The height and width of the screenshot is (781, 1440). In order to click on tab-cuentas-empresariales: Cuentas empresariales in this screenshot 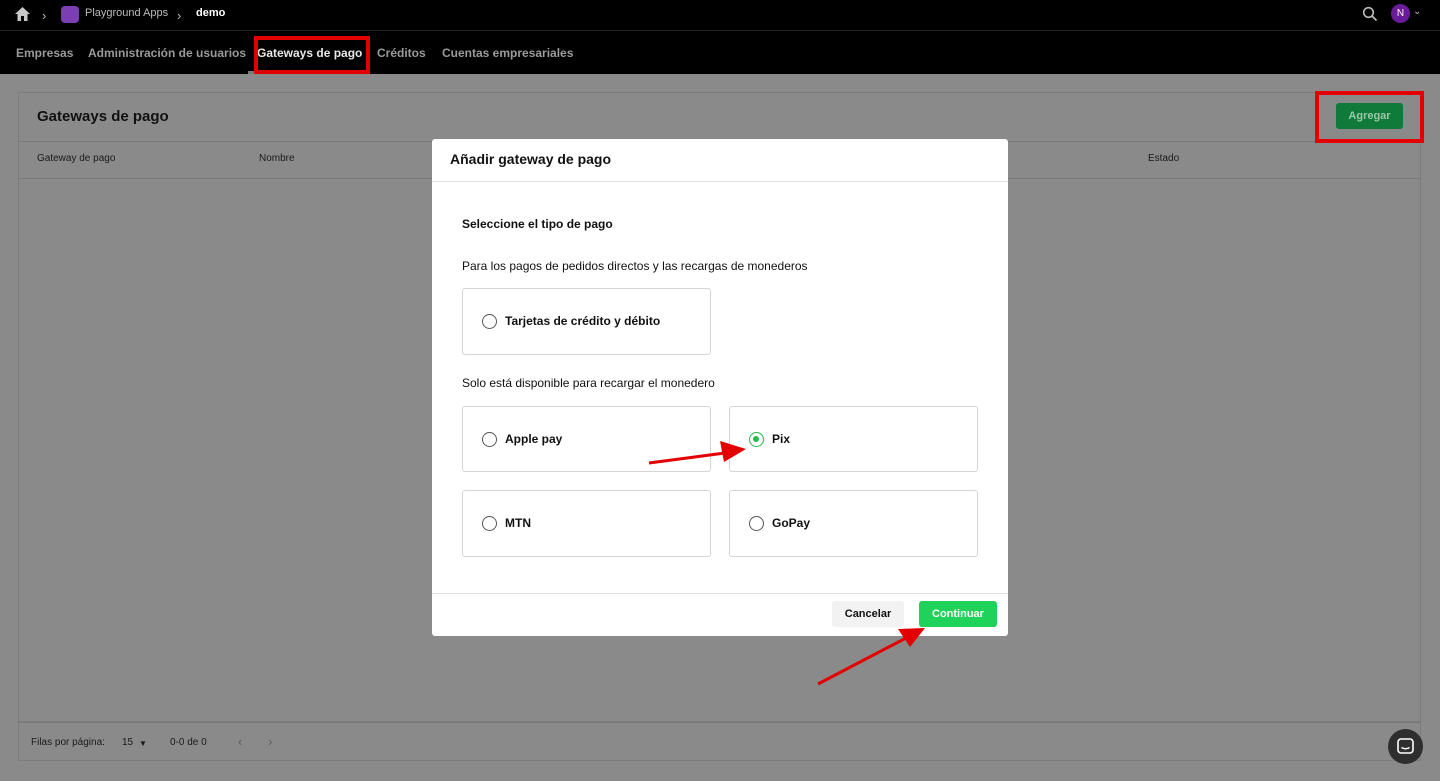, I will do `click(507, 53)`.